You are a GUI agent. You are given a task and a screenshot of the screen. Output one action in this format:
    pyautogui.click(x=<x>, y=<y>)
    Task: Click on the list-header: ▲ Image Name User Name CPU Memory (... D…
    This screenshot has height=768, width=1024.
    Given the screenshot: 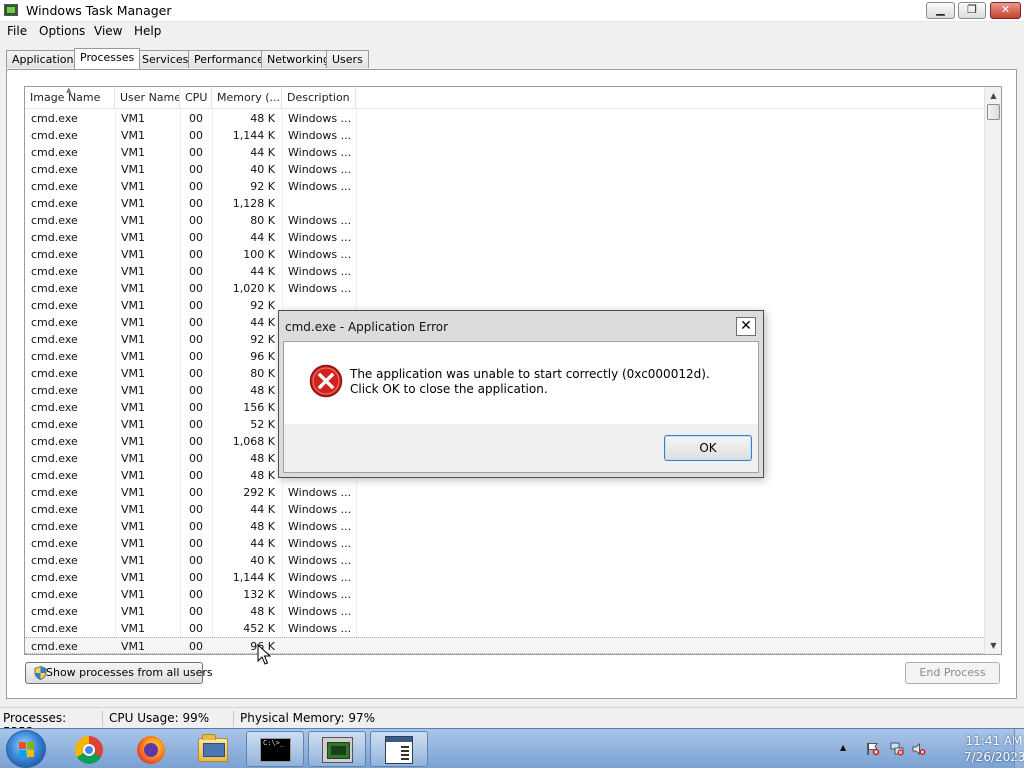 What is the action you would take?
    pyautogui.click(x=505, y=98)
    